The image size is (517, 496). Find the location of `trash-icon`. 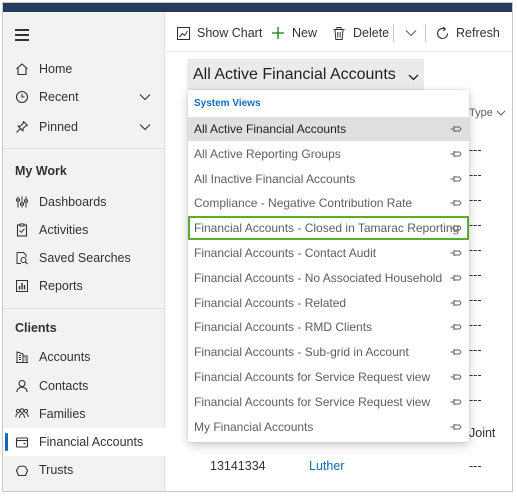

trash-icon is located at coordinates (339, 33).